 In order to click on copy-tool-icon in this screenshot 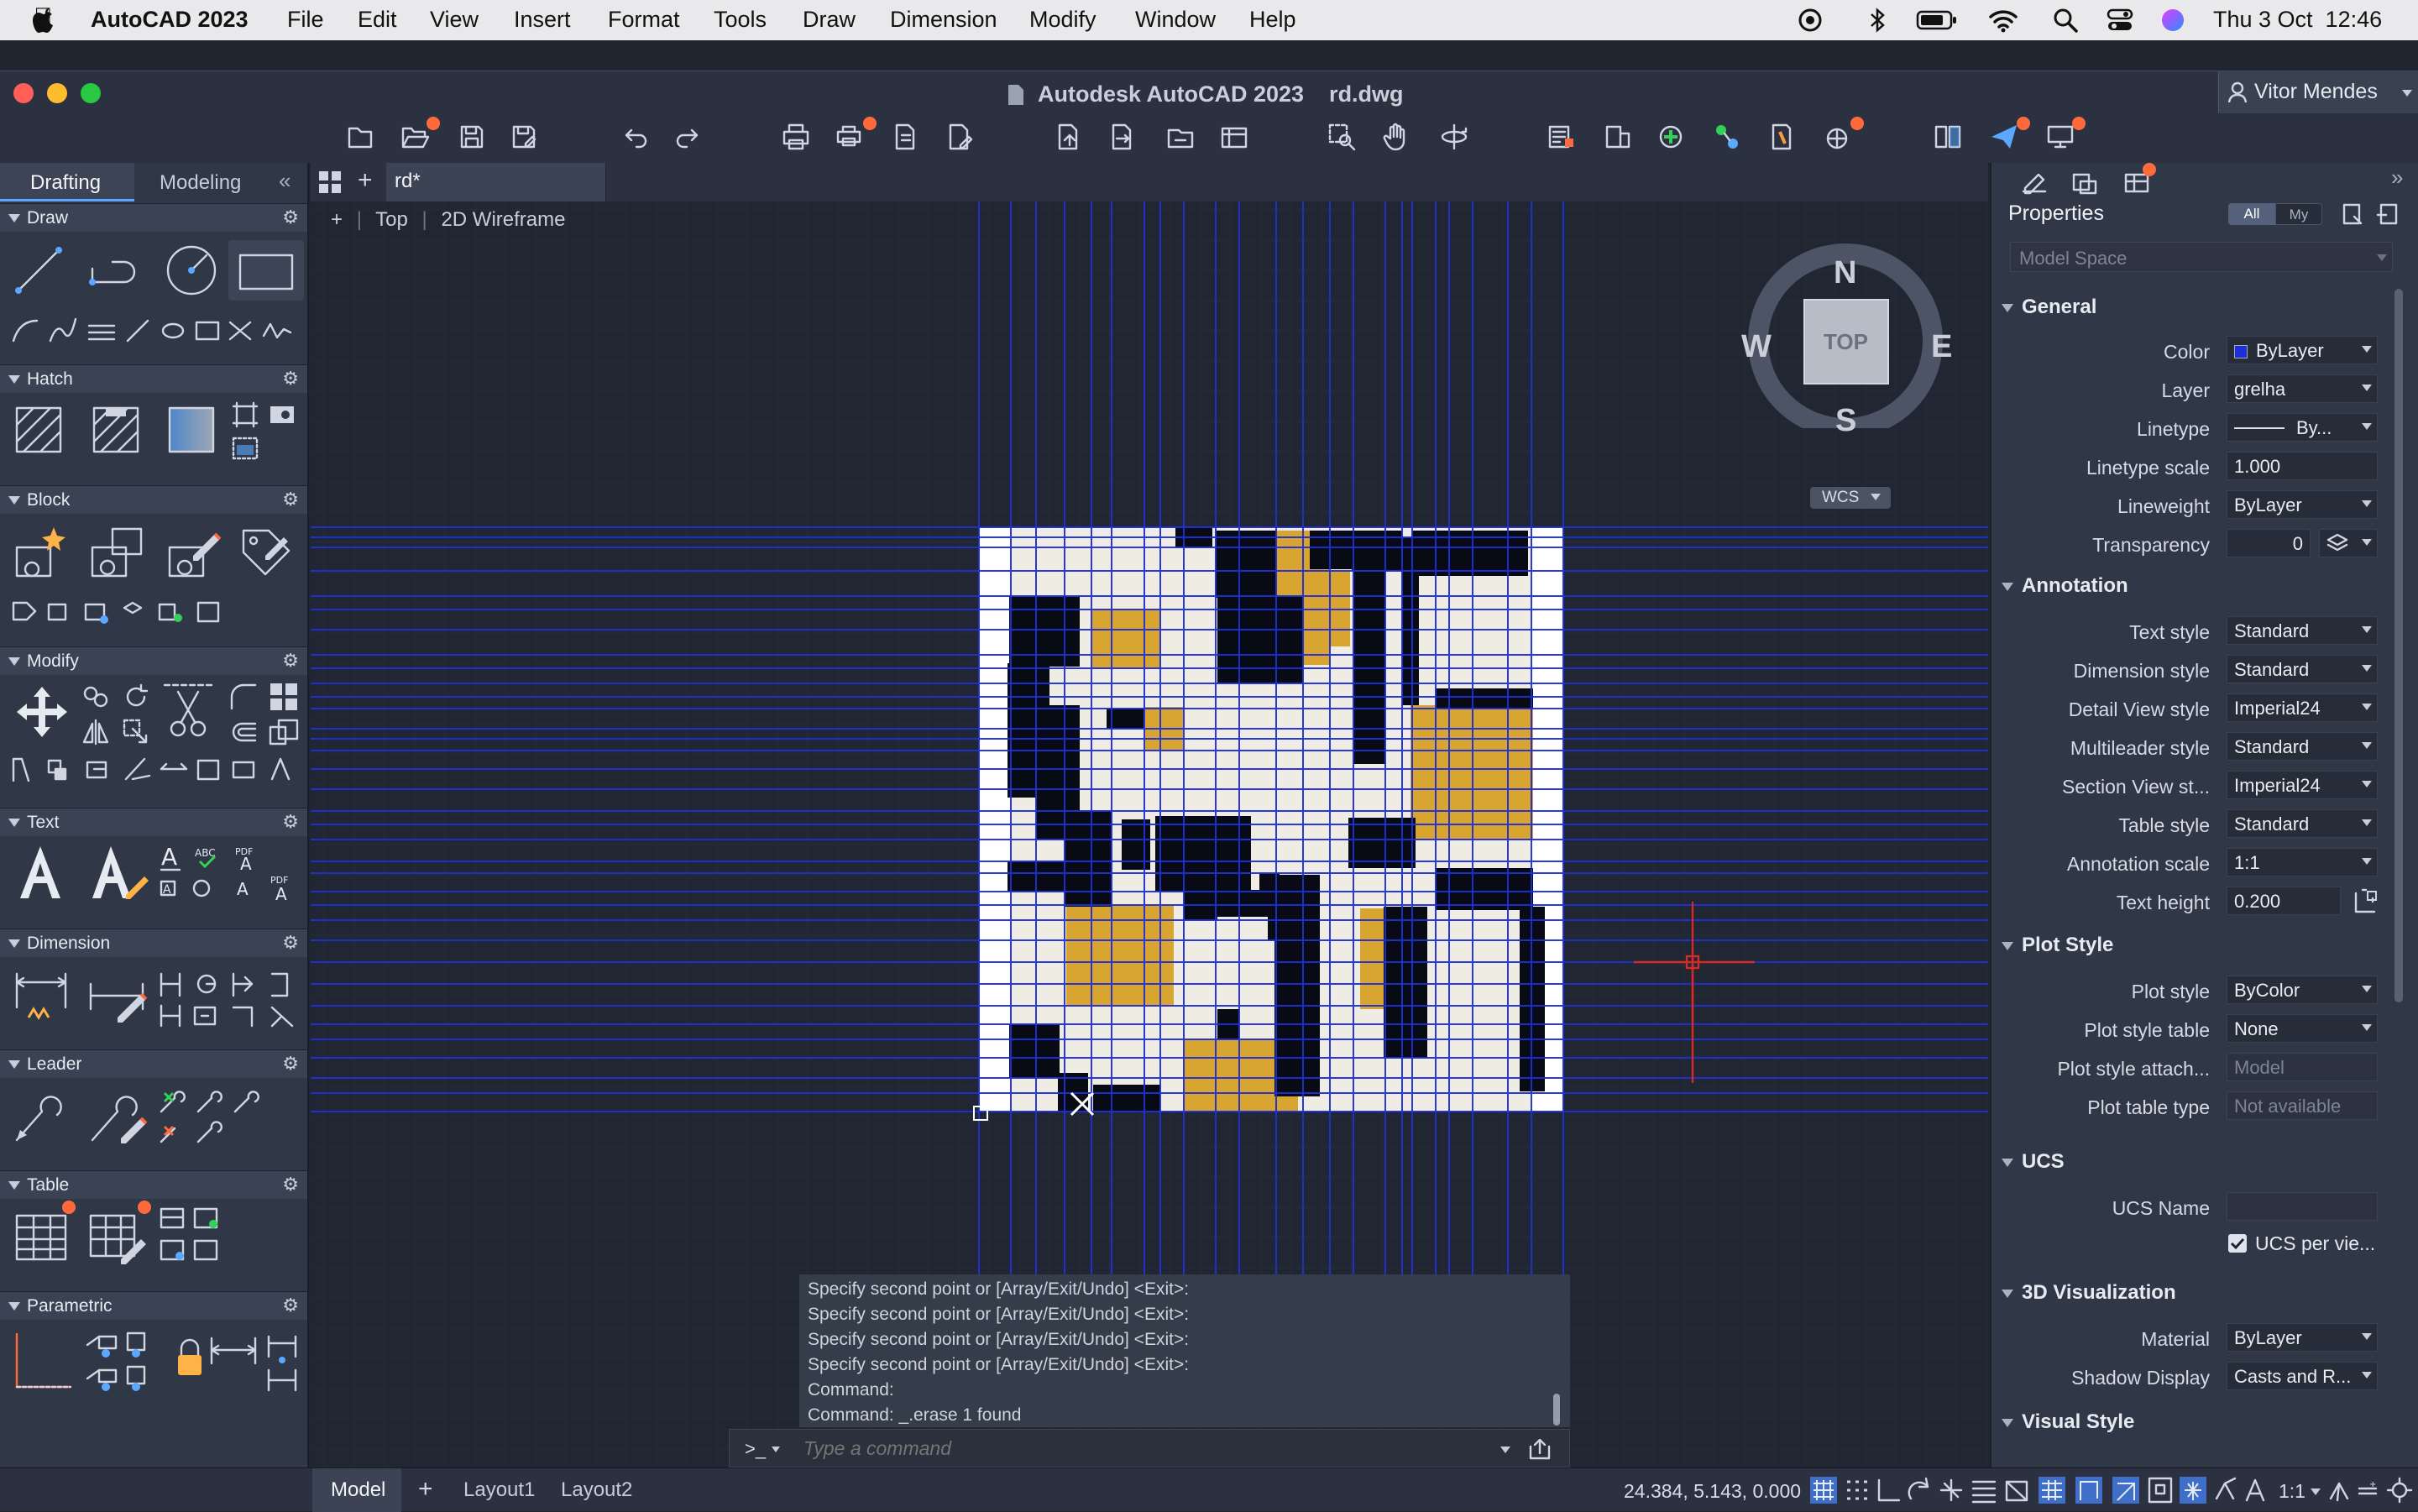, I will do `click(96, 697)`.